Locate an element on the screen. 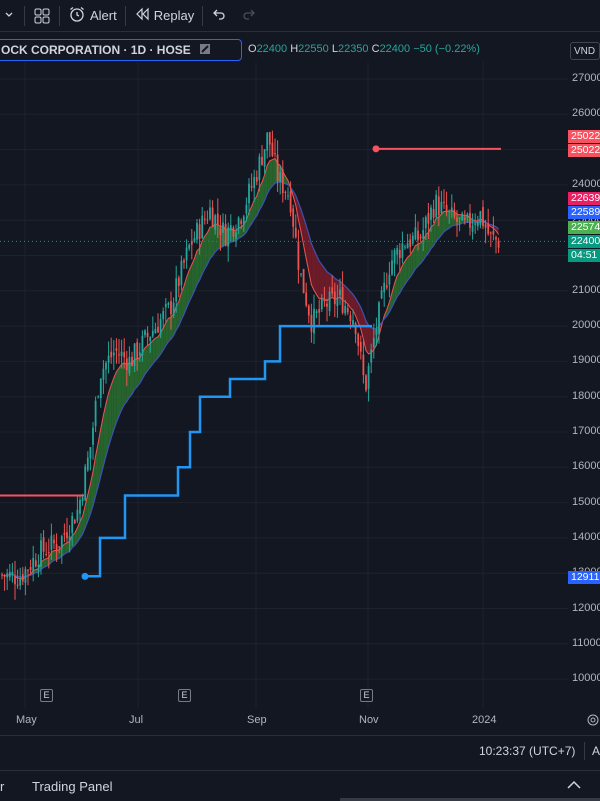  trailing-stop-start-point is located at coordinates (85, 576).